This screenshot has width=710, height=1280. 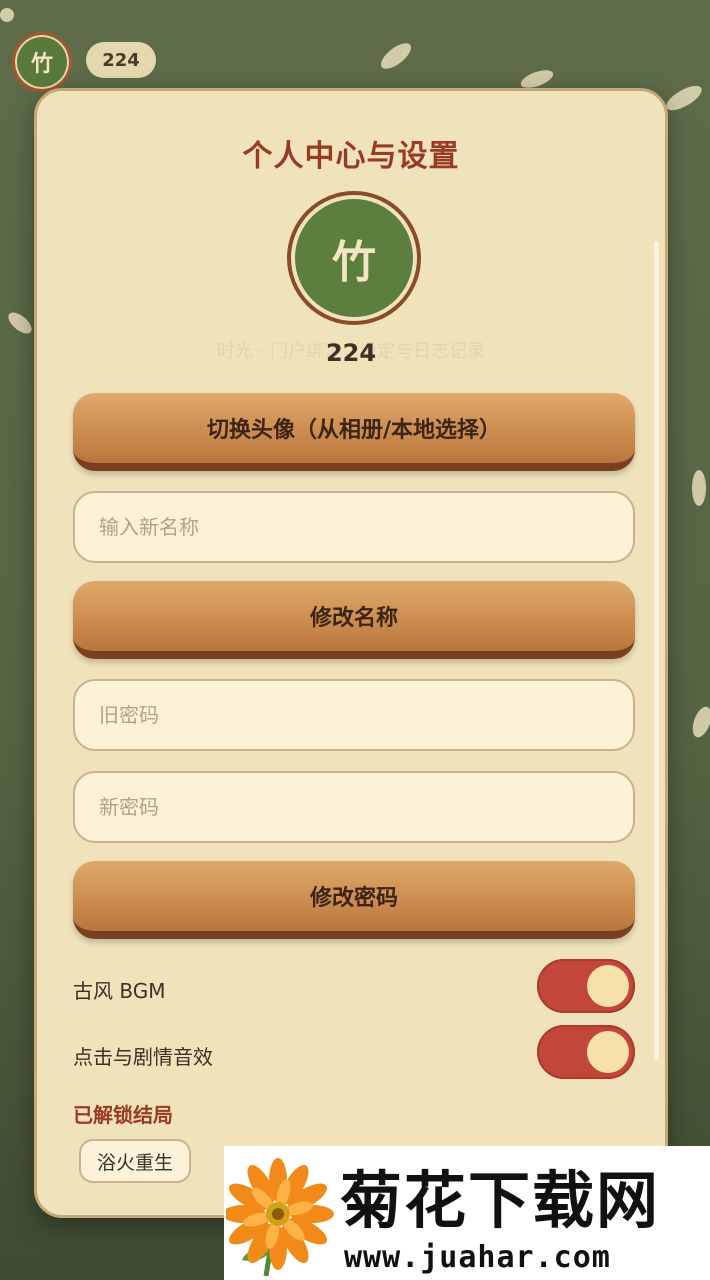 What do you see at coordinates (656, 651) in the screenshot?
I see `panel-scrollbar` at bounding box center [656, 651].